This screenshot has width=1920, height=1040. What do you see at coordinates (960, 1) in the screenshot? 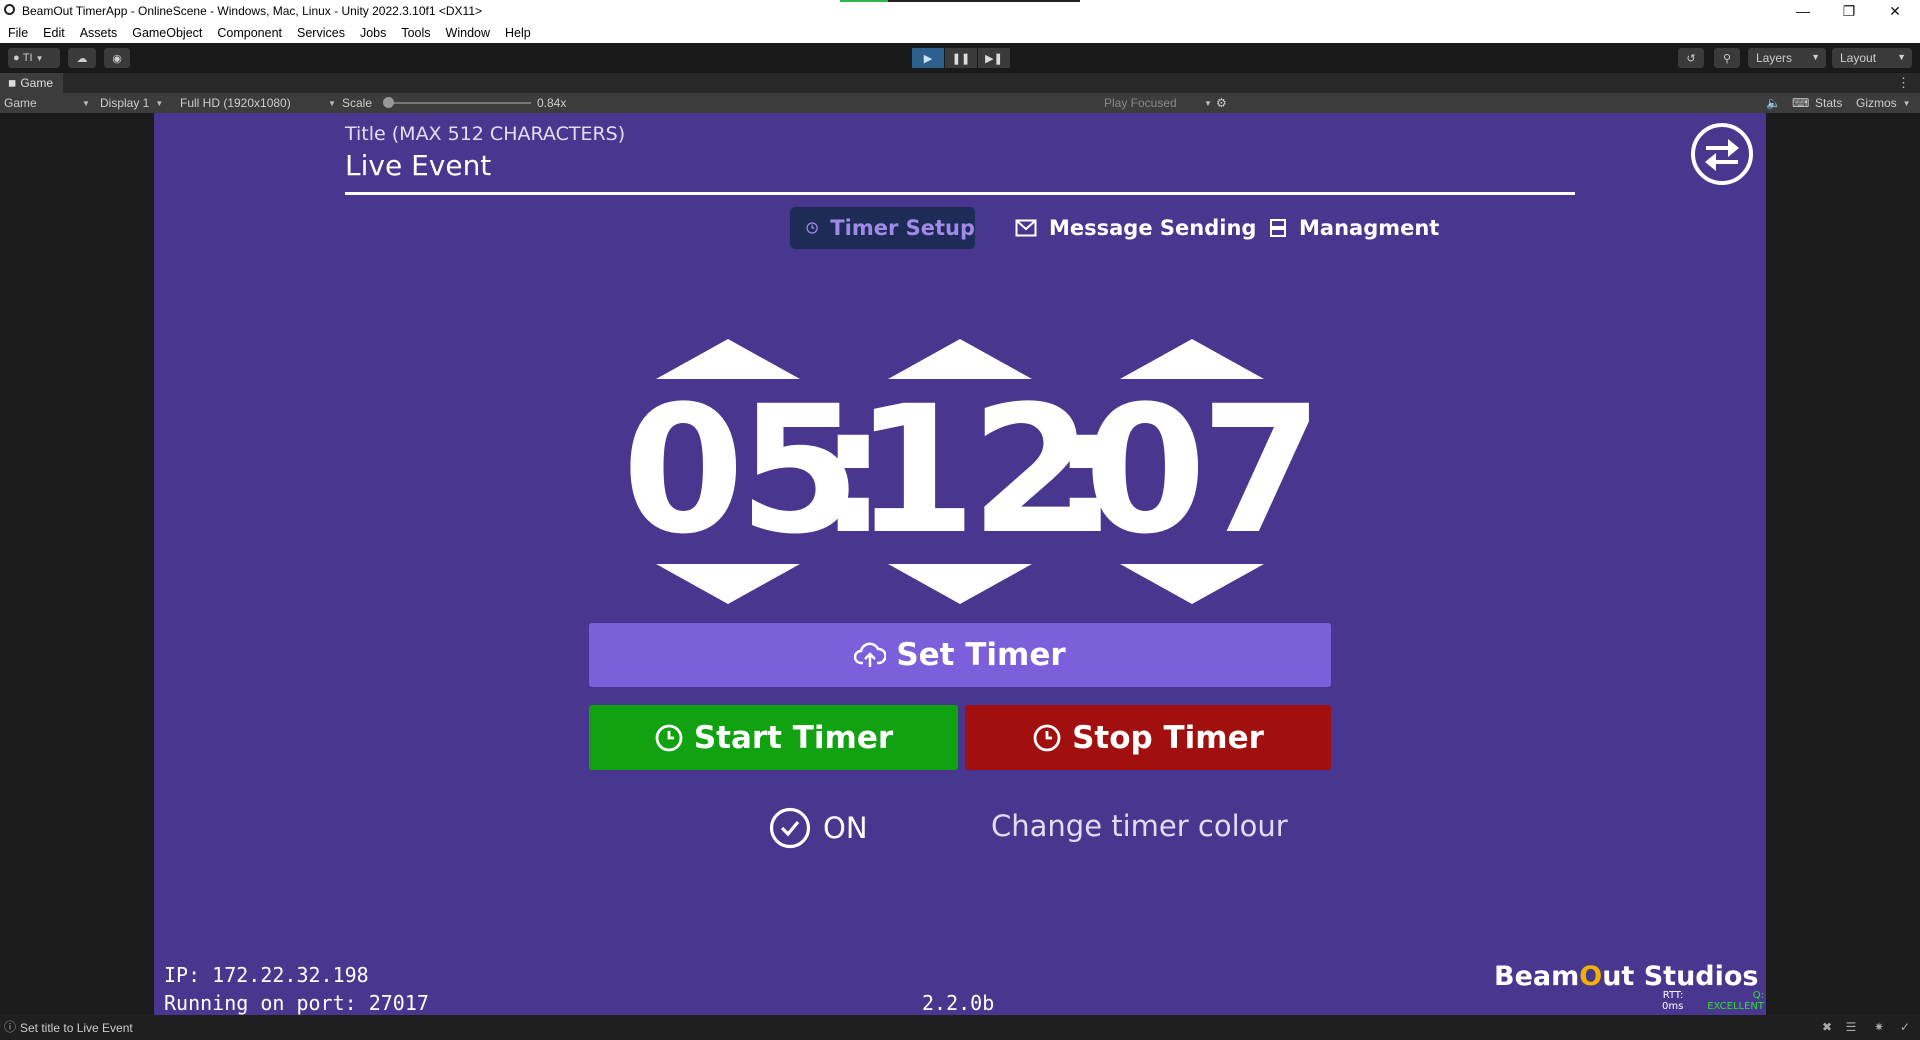
I see `progress-bar` at bounding box center [960, 1].